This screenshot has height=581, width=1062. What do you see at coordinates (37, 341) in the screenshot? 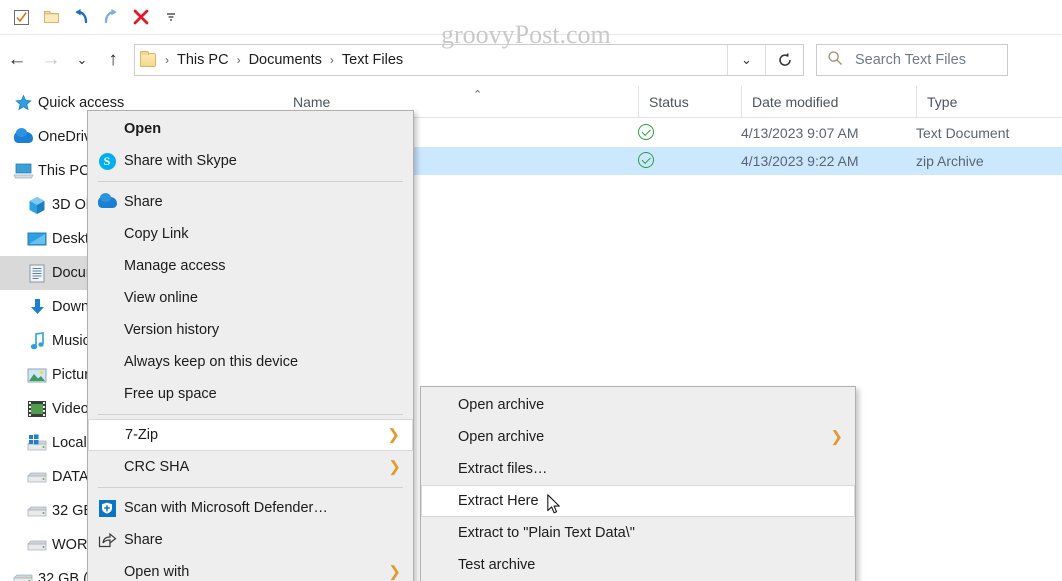
I see `music-icon` at bounding box center [37, 341].